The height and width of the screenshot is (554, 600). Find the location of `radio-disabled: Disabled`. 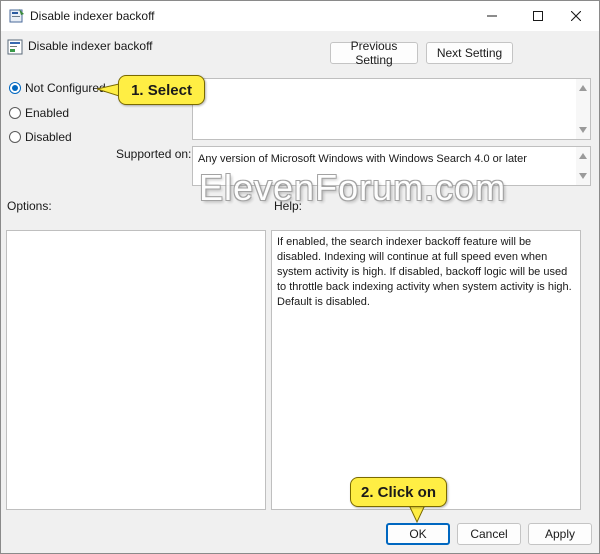

radio-disabled: Disabled is located at coordinates (40, 137).